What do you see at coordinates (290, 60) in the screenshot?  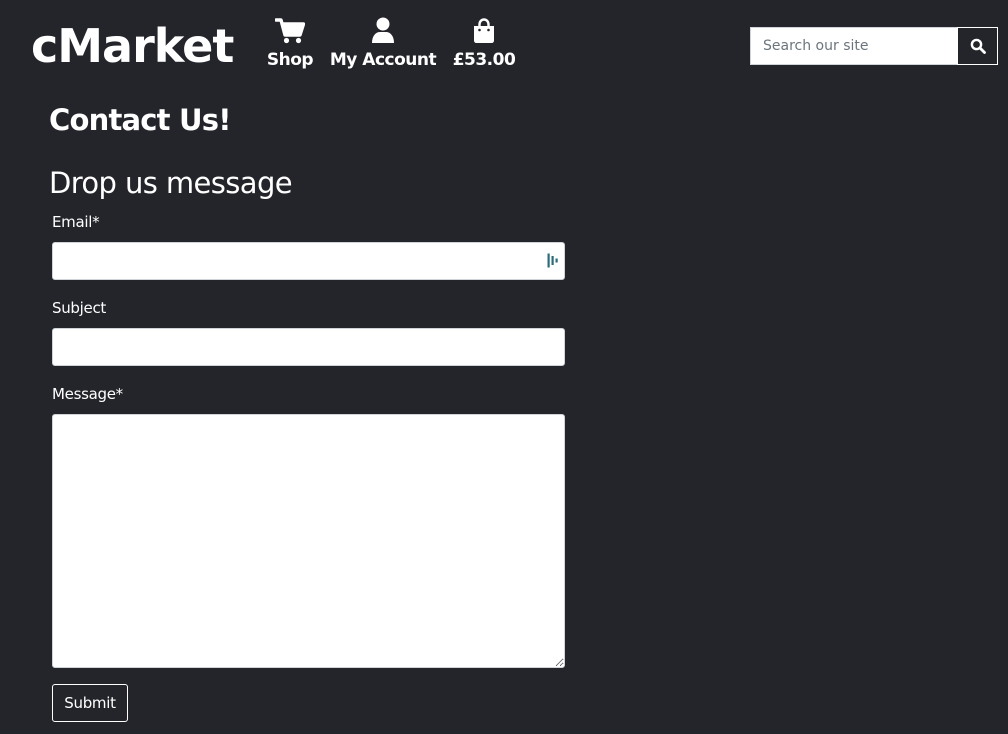 I see `nav-shop-label: Shop` at bounding box center [290, 60].